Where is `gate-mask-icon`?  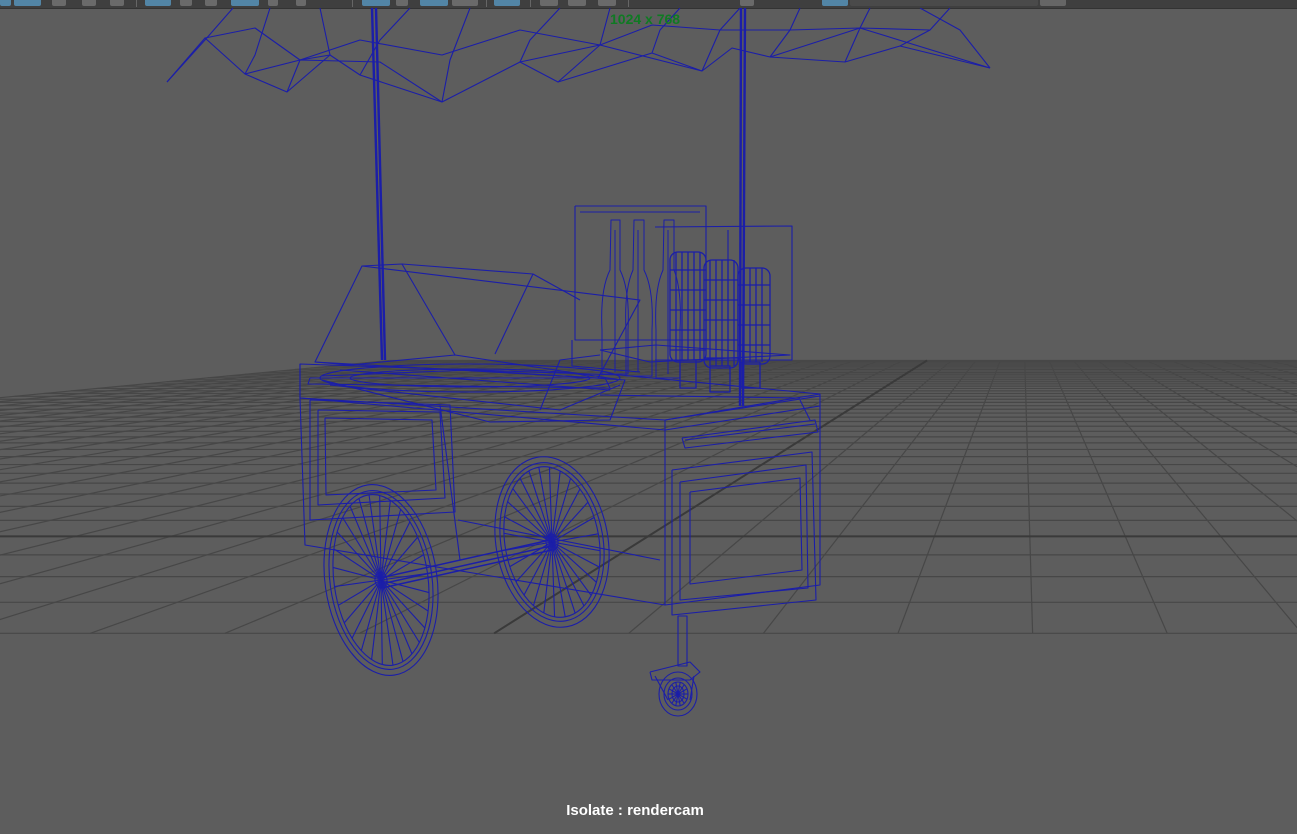 gate-mask-icon is located at coordinates (507, 3).